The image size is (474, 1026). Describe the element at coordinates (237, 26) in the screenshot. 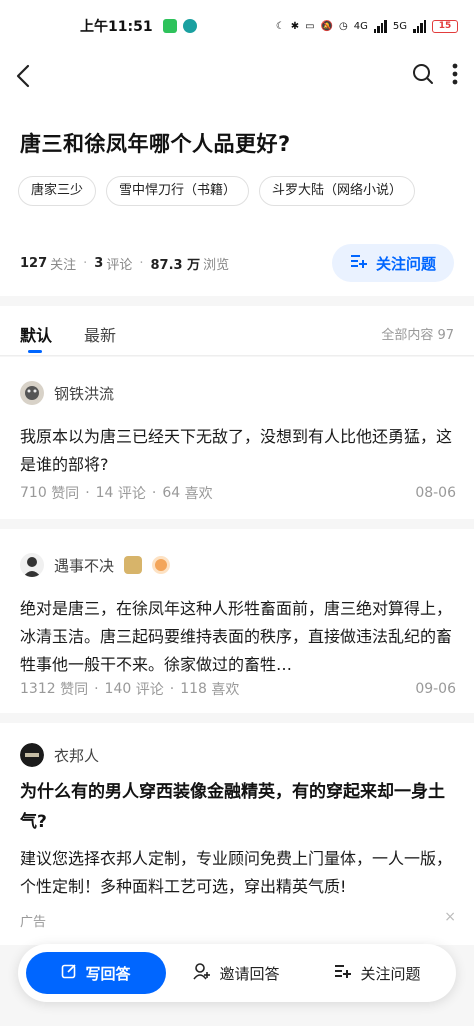

I see `status-bar: 上午11:51 ☾ ✱ ▭ 🔕 ◷ 4G 5G 15` at that location.